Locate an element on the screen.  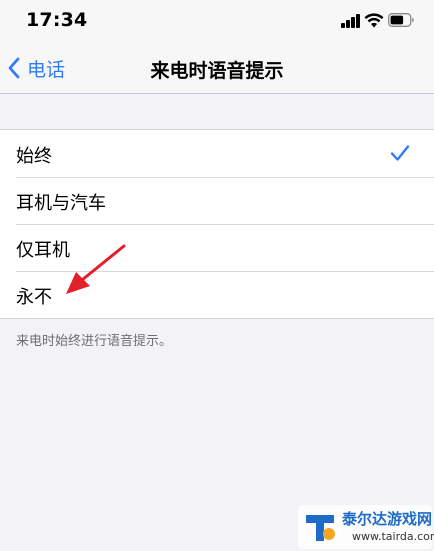
footer-note: 来电时始终进行语音提示。 is located at coordinates (94, 341).